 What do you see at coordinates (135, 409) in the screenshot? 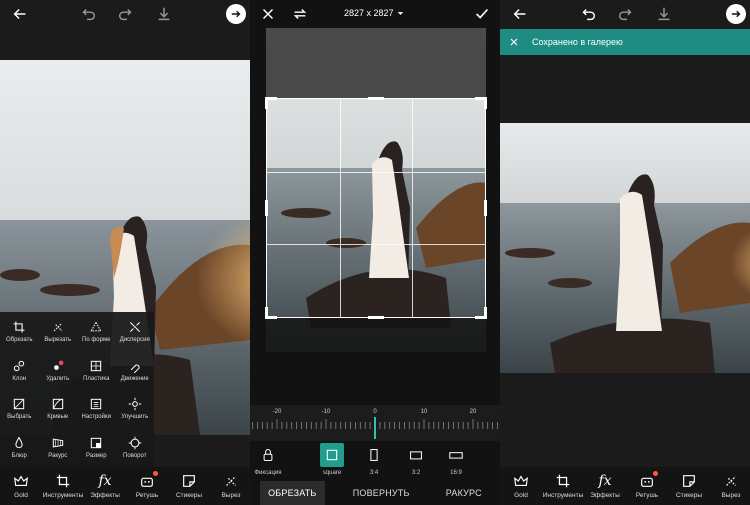
I see `tool-enhance: Улучшить` at bounding box center [135, 409].